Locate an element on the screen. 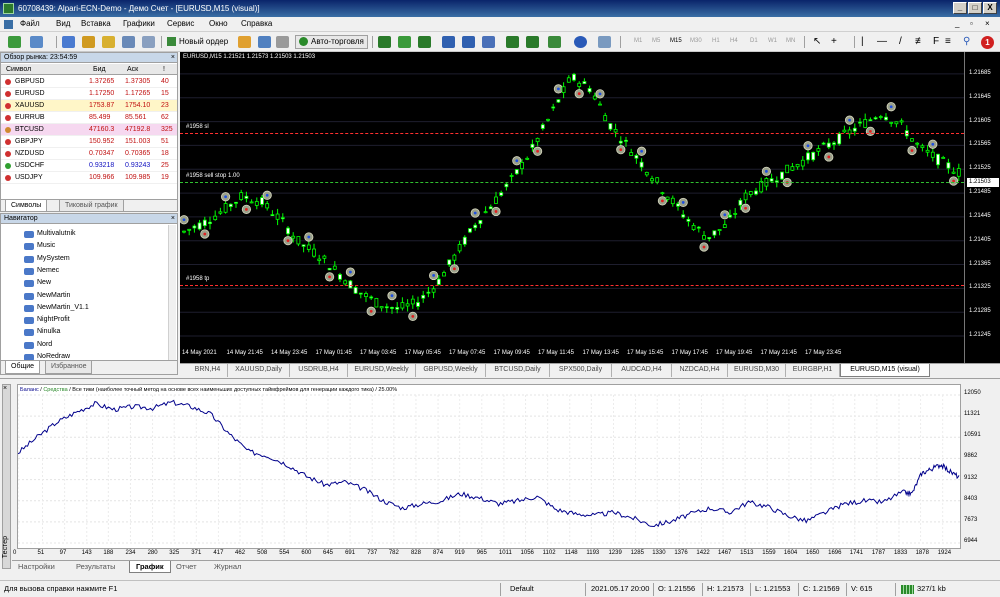 This screenshot has height=597, width=1000. signals-icon is located at coordinates (264, 42).